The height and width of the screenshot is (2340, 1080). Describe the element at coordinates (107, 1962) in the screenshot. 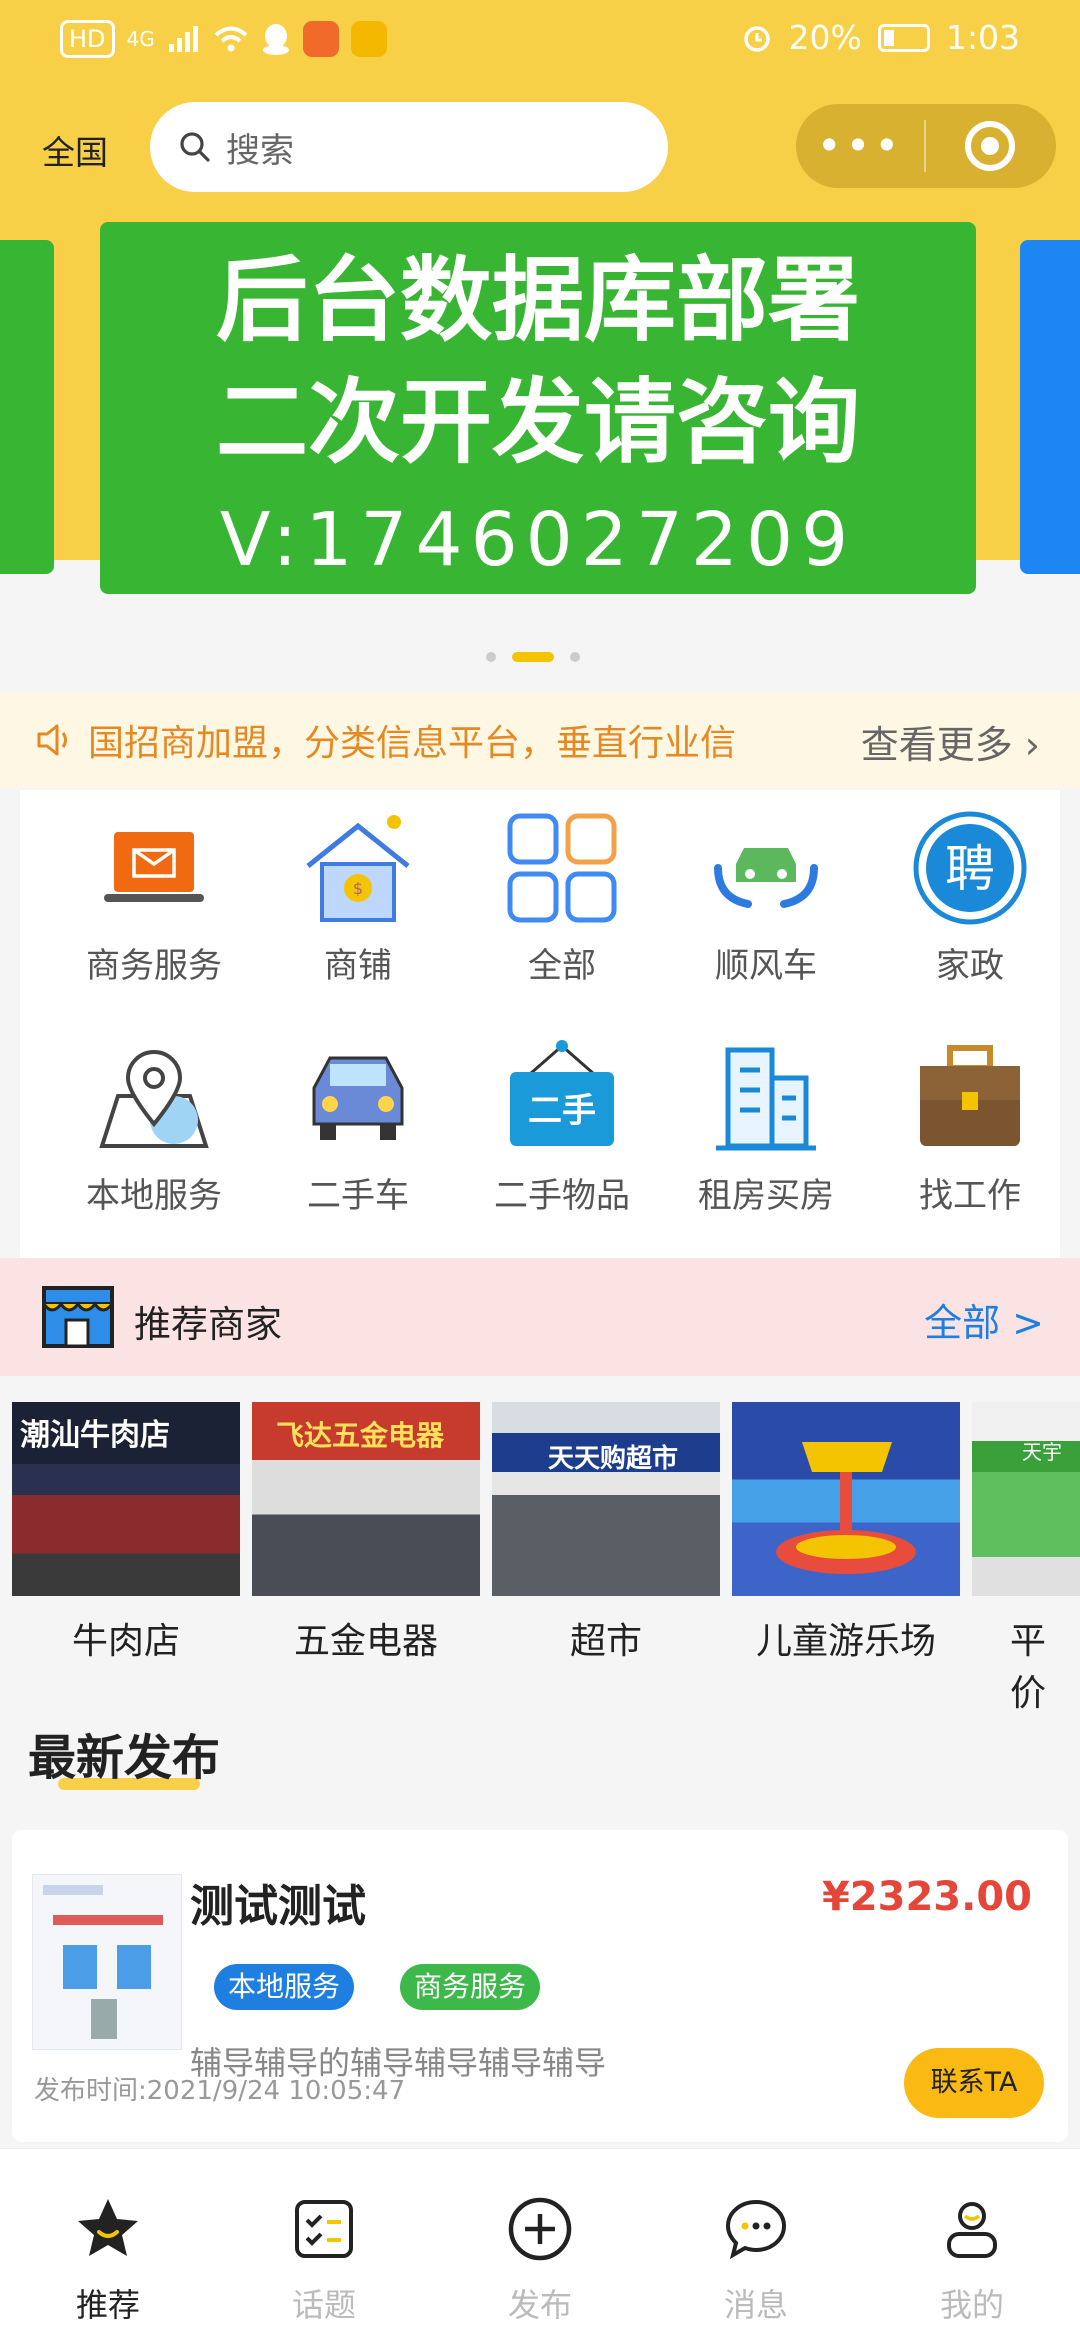

I see `post-thumbnail` at that location.